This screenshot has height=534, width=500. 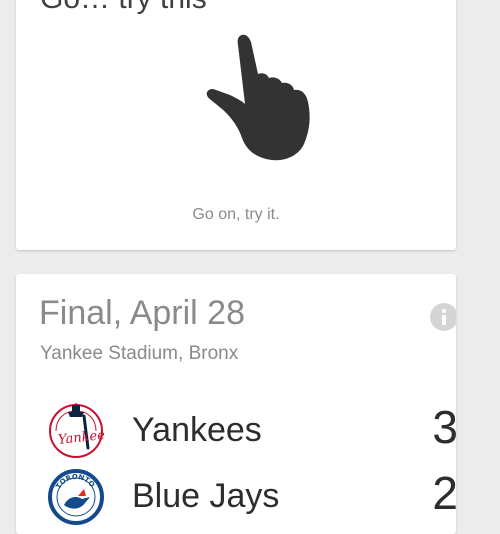 What do you see at coordinates (444, 493) in the screenshot?
I see `team-score: 2` at bounding box center [444, 493].